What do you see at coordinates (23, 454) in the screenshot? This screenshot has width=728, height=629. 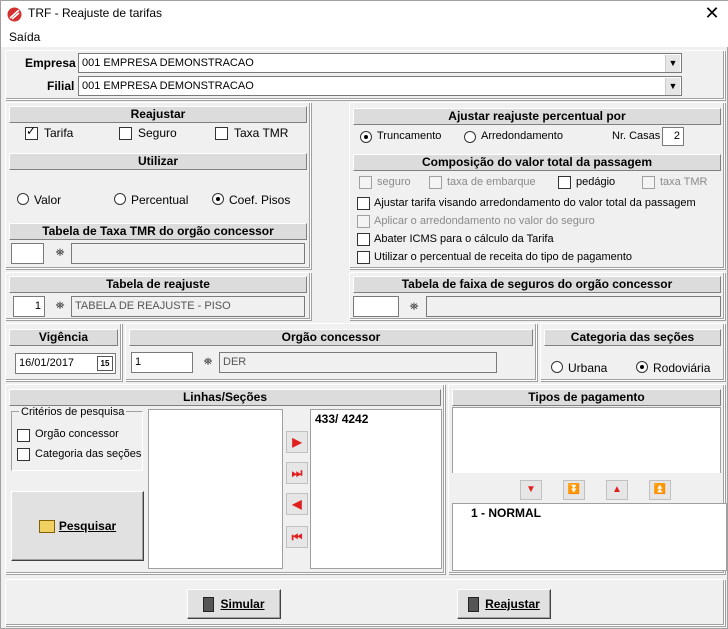 I see `crit-categoria-checkbox` at bounding box center [23, 454].